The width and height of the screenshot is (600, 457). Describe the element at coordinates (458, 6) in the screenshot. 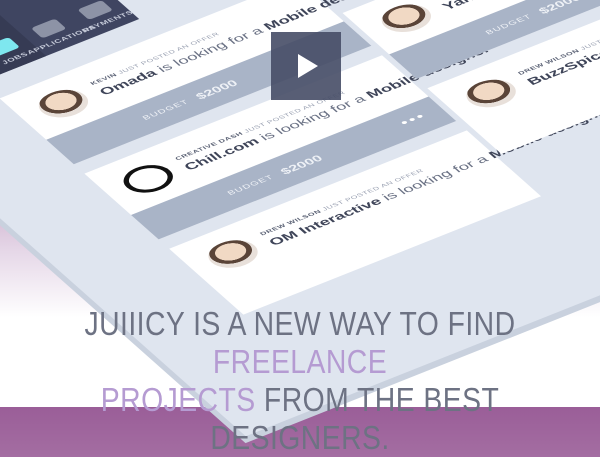

I see `card-headline: Yan` at that location.